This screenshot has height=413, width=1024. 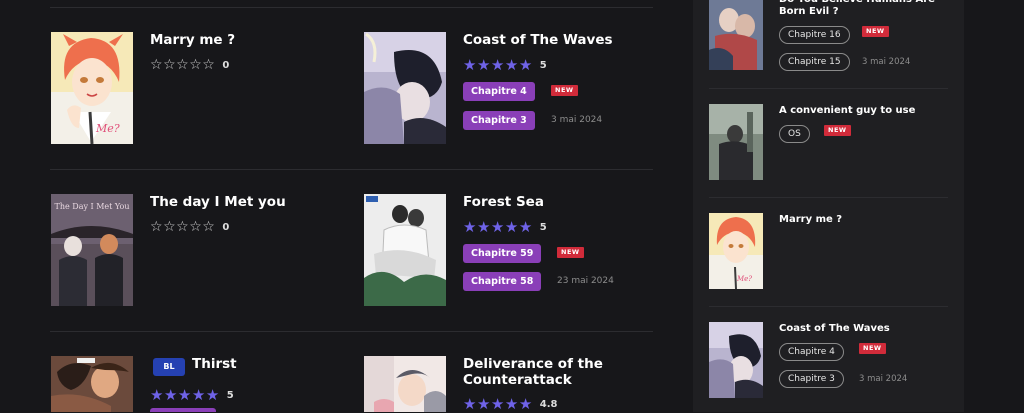 What do you see at coordinates (864, 329) in the screenshot?
I see `sidebar-item-title: Coast of The Waves` at bounding box center [864, 329].